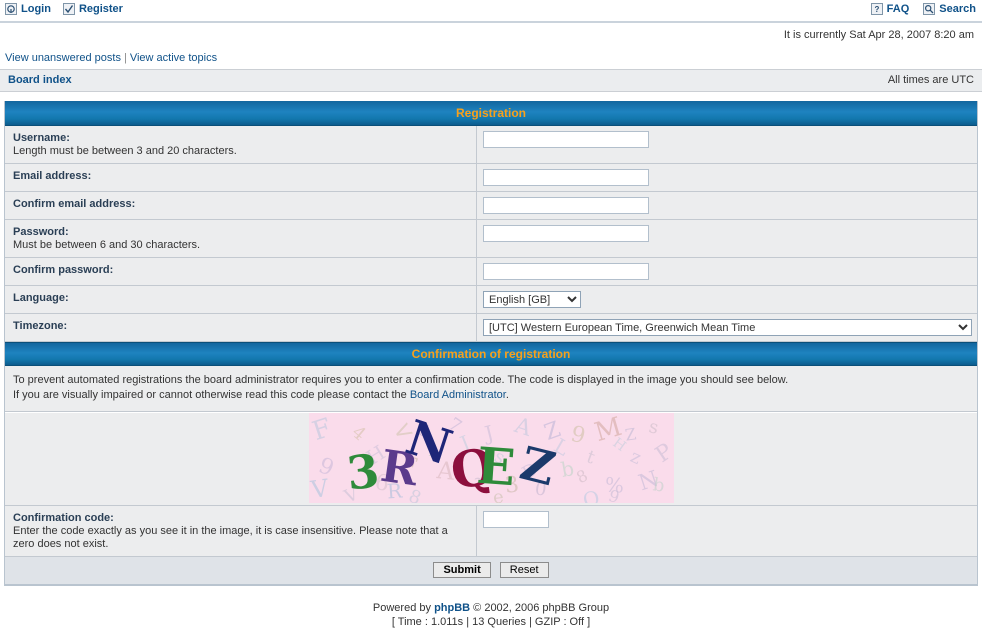 The height and width of the screenshot is (629, 982). What do you see at coordinates (726, 299) in the screenshot?
I see `language-field-cell: English [GB]` at bounding box center [726, 299].